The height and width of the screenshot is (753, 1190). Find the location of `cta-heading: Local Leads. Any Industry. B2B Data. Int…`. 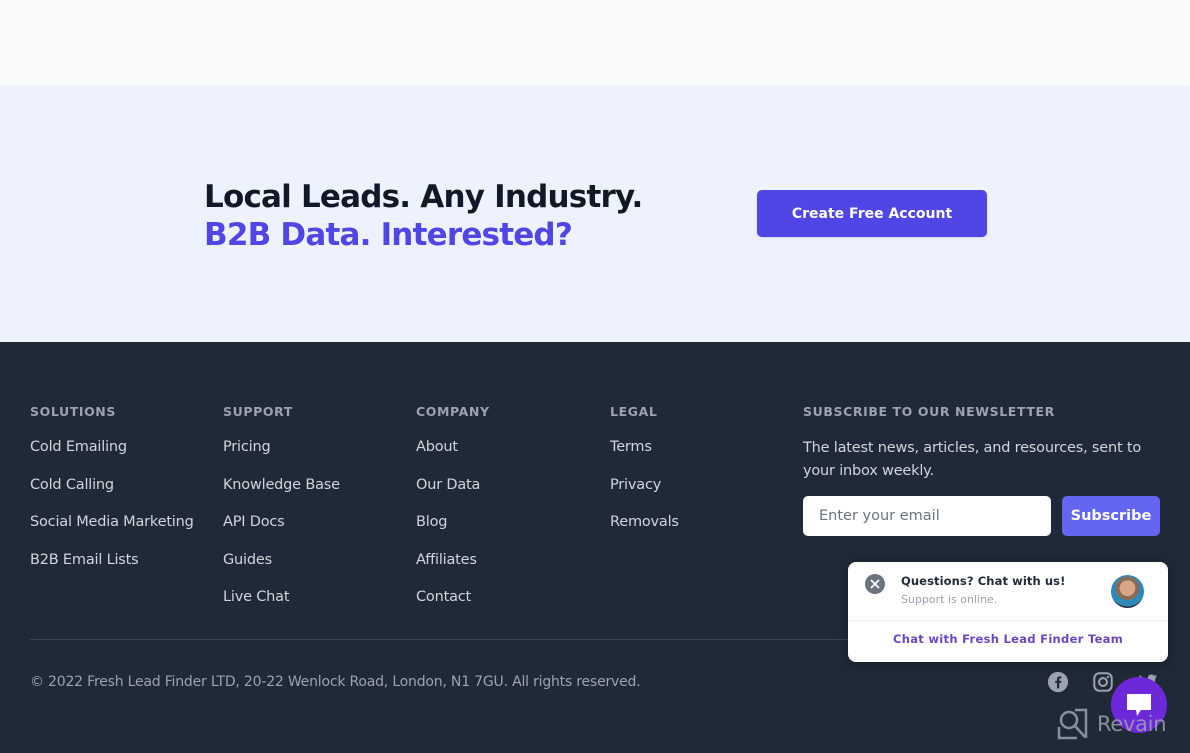

cta-heading: Local Leads. Any Industry. B2B Data. Int… is located at coordinates (423, 216).